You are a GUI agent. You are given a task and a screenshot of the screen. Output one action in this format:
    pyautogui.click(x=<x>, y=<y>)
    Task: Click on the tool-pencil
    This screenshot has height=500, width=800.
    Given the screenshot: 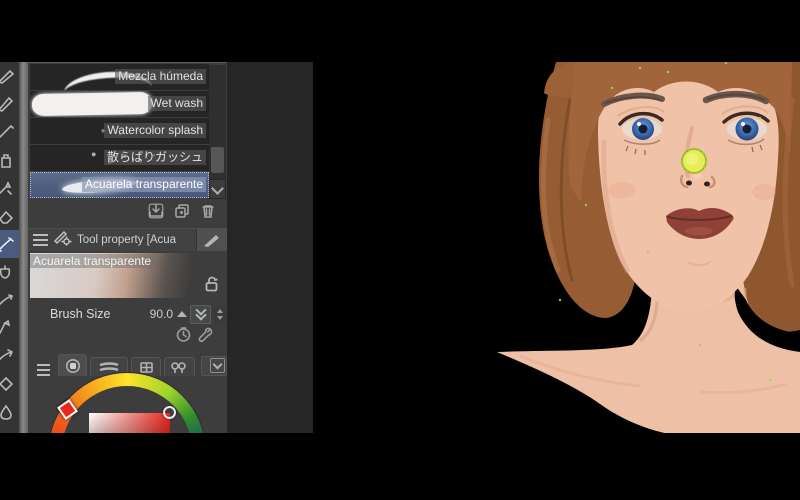 What is the action you would take?
    pyautogui.click(x=9, y=104)
    